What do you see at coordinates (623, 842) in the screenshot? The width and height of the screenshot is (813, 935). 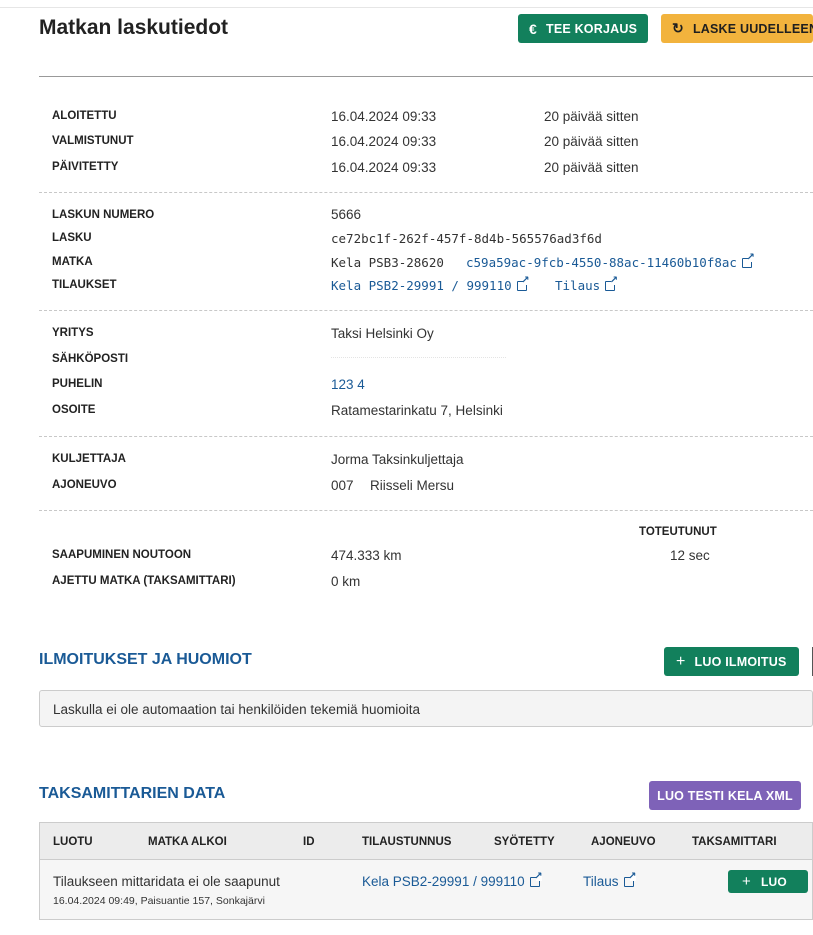 I see `column-header: AJONEUVO` at bounding box center [623, 842].